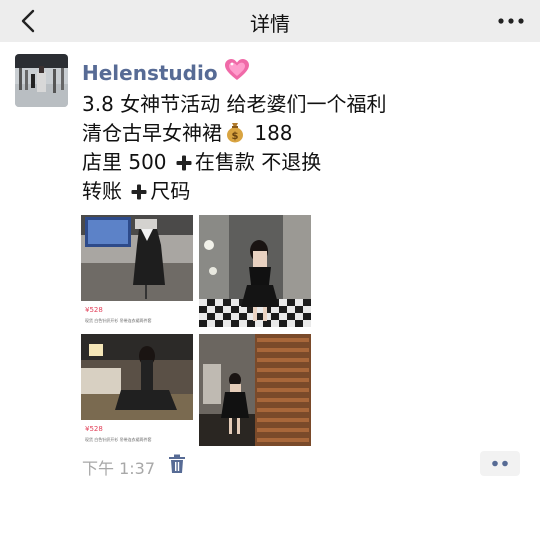 The width and height of the screenshot is (540, 537). I want to click on post-line-3-text-b: 在售款 不退换, so click(258, 162).